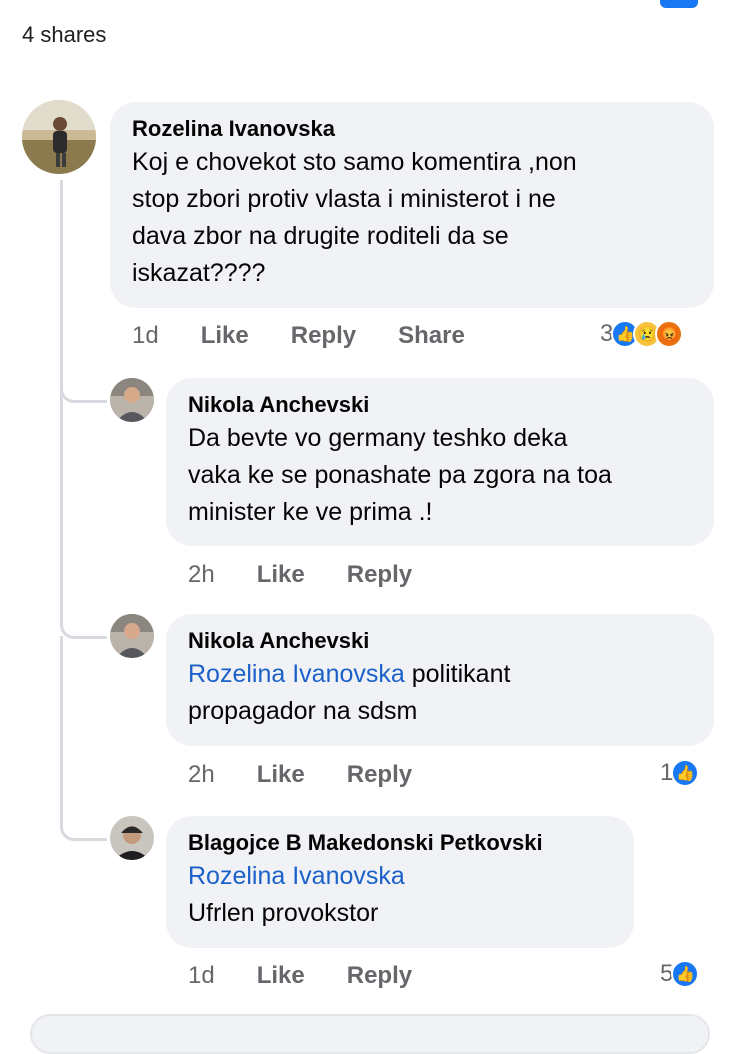 The image size is (737, 1054). I want to click on shares-count: 4 shares, so click(64, 35).